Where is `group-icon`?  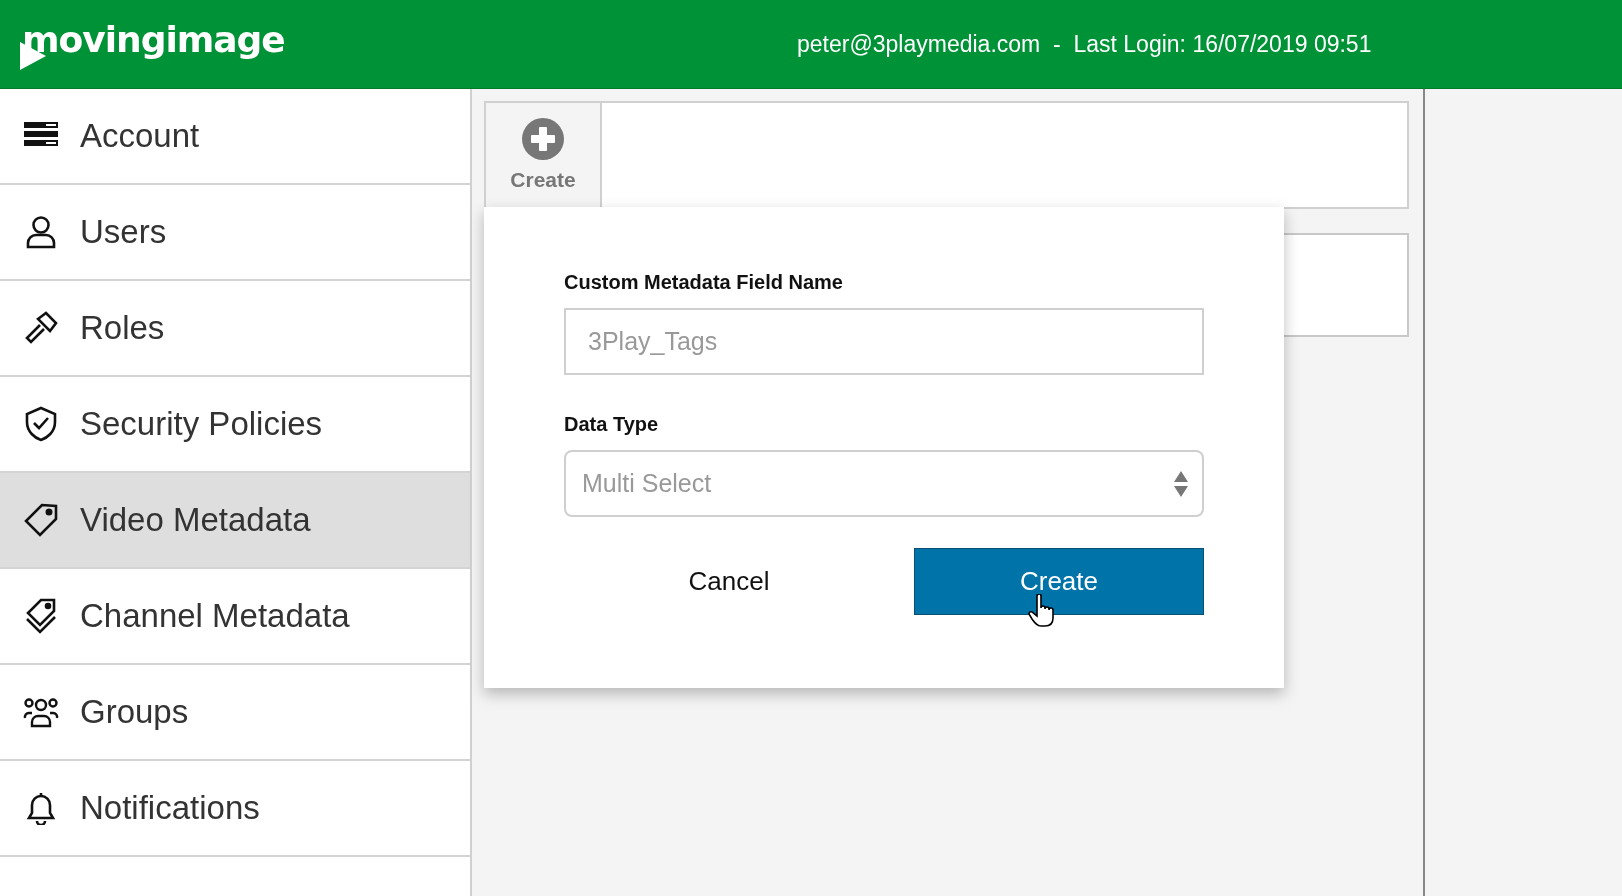
group-icon is located at coordinates (41, 712).